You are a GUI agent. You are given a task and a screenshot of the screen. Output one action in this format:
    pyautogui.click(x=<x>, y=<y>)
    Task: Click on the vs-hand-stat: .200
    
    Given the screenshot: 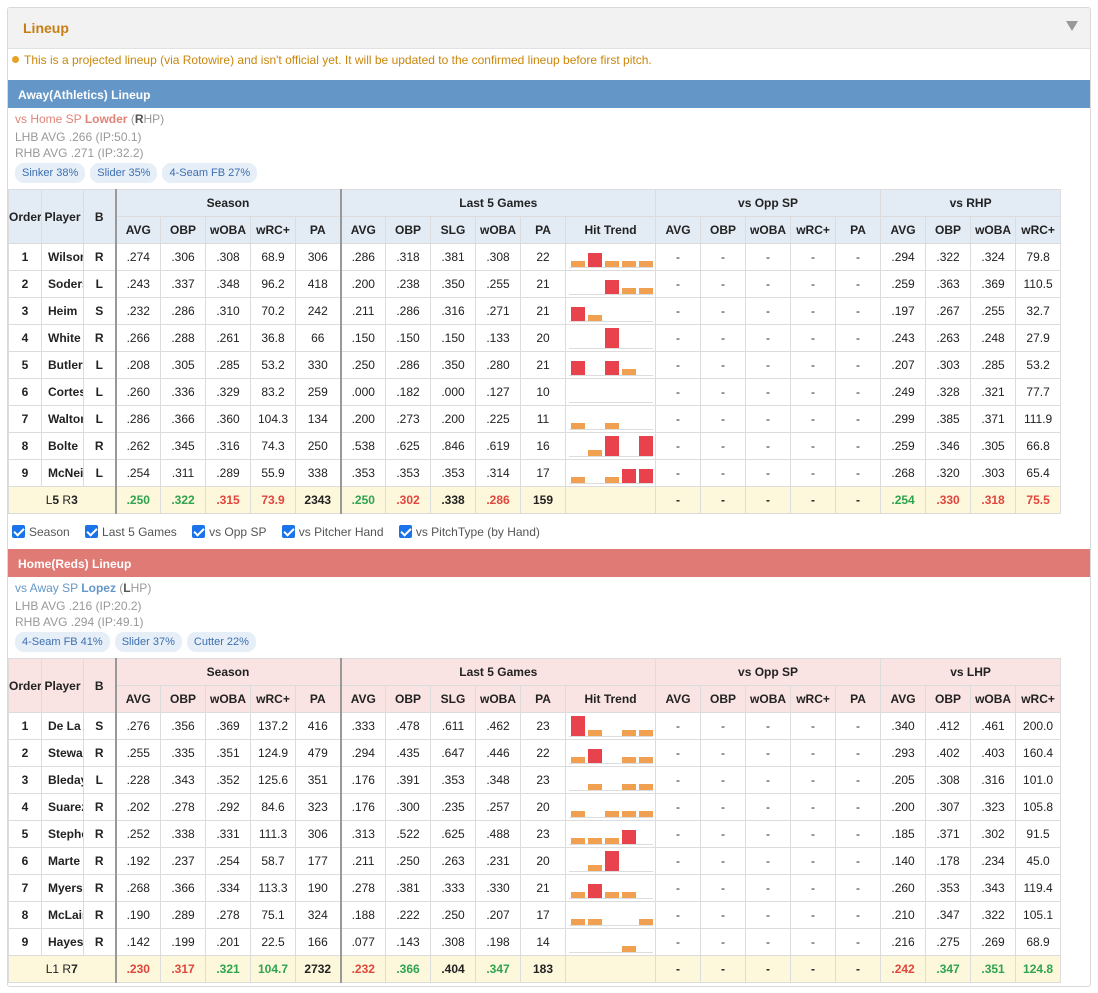 What is the action you would take?
    pyautogui.click(x=903, y=807)
    